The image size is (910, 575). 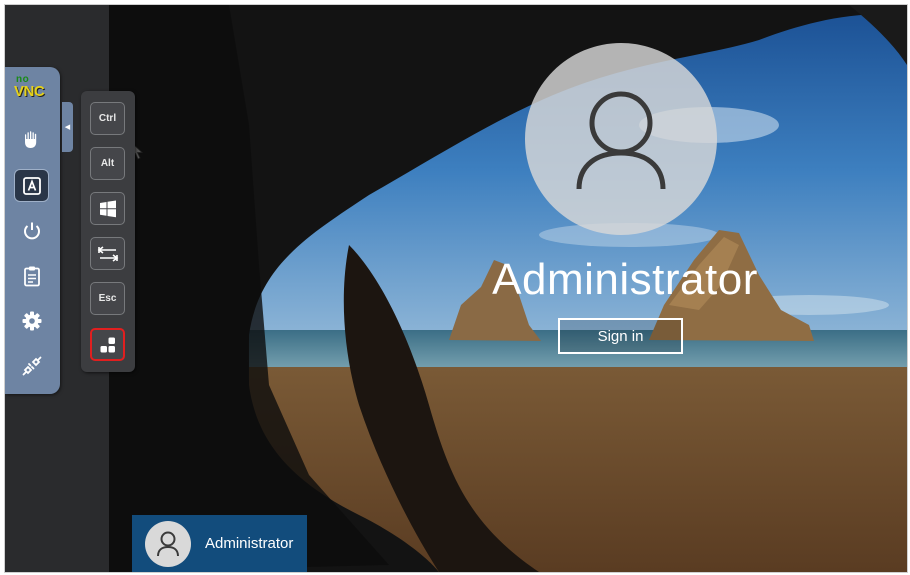 I want to click on drag-hand-icon, so click(x=30, y=139).